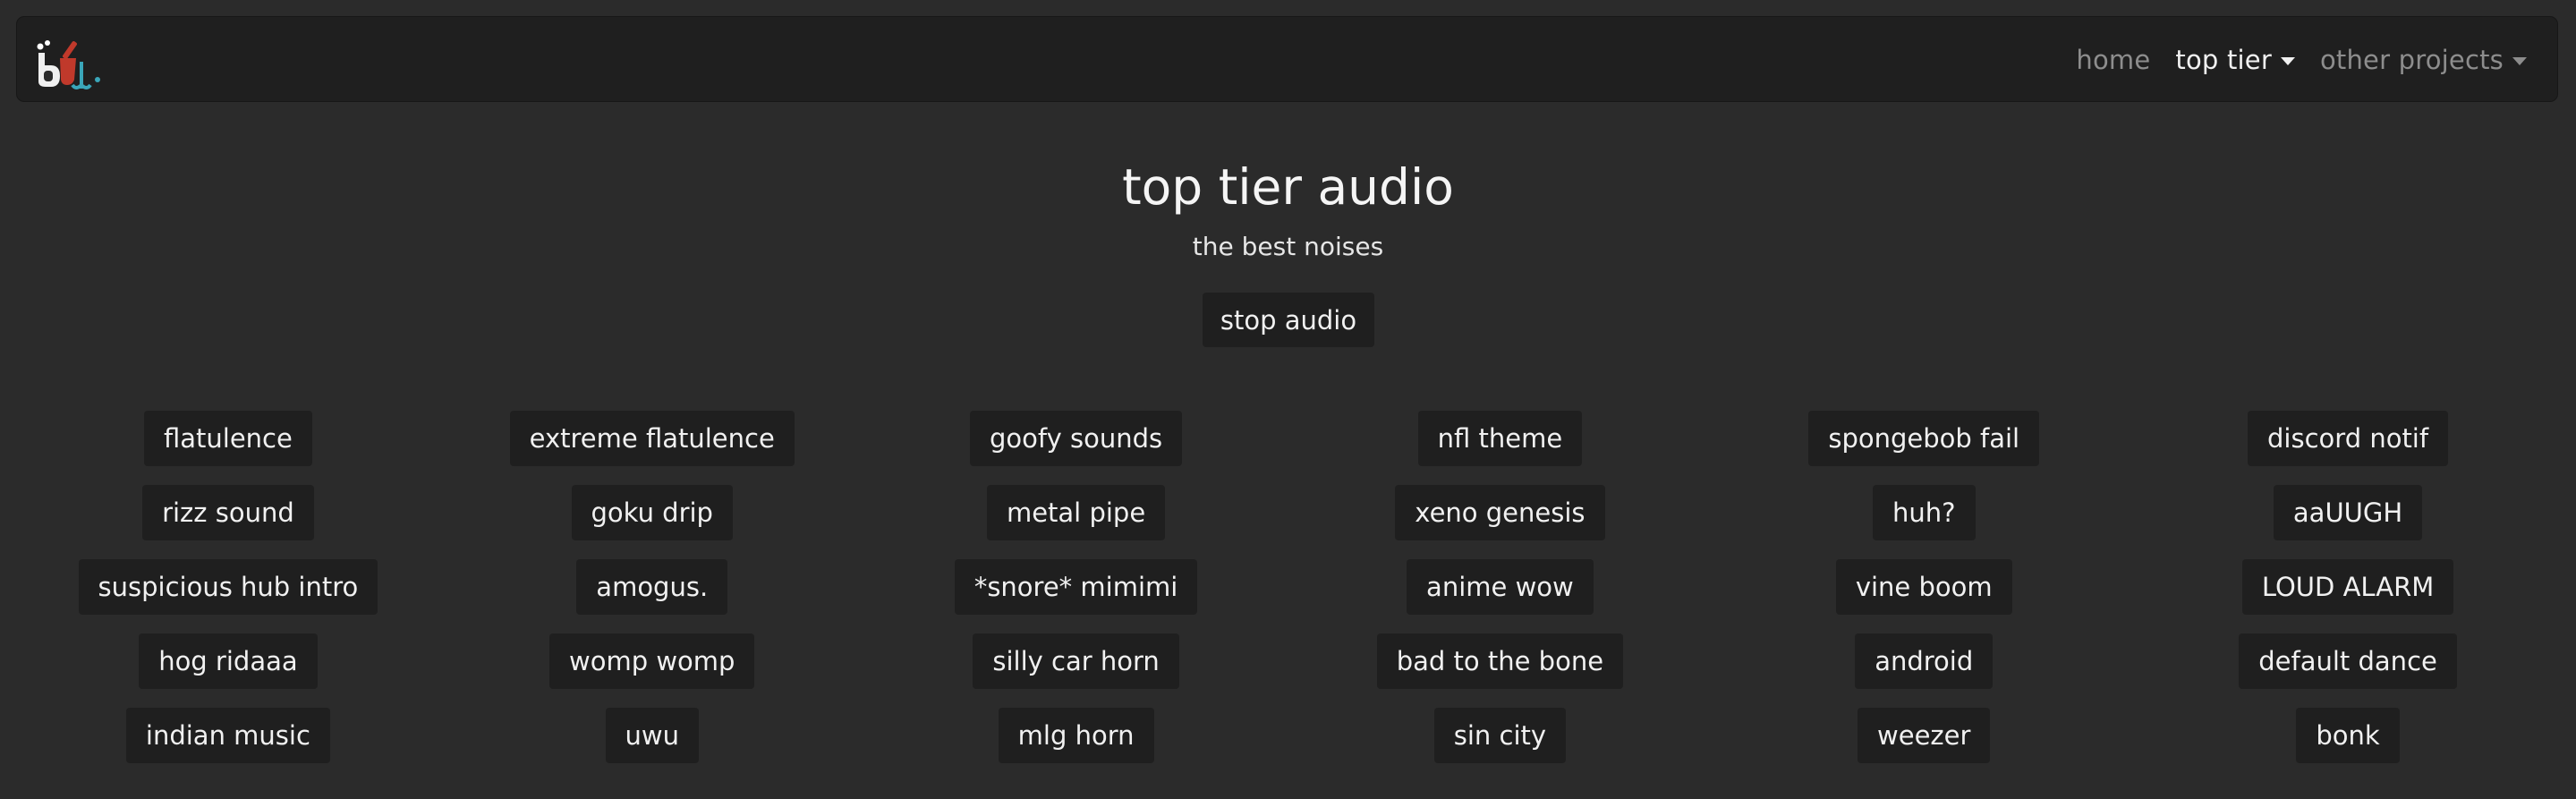  Describe the element at coordinates (652, 512) in the screenshot. I see `sound-button: goku drip` at that location.